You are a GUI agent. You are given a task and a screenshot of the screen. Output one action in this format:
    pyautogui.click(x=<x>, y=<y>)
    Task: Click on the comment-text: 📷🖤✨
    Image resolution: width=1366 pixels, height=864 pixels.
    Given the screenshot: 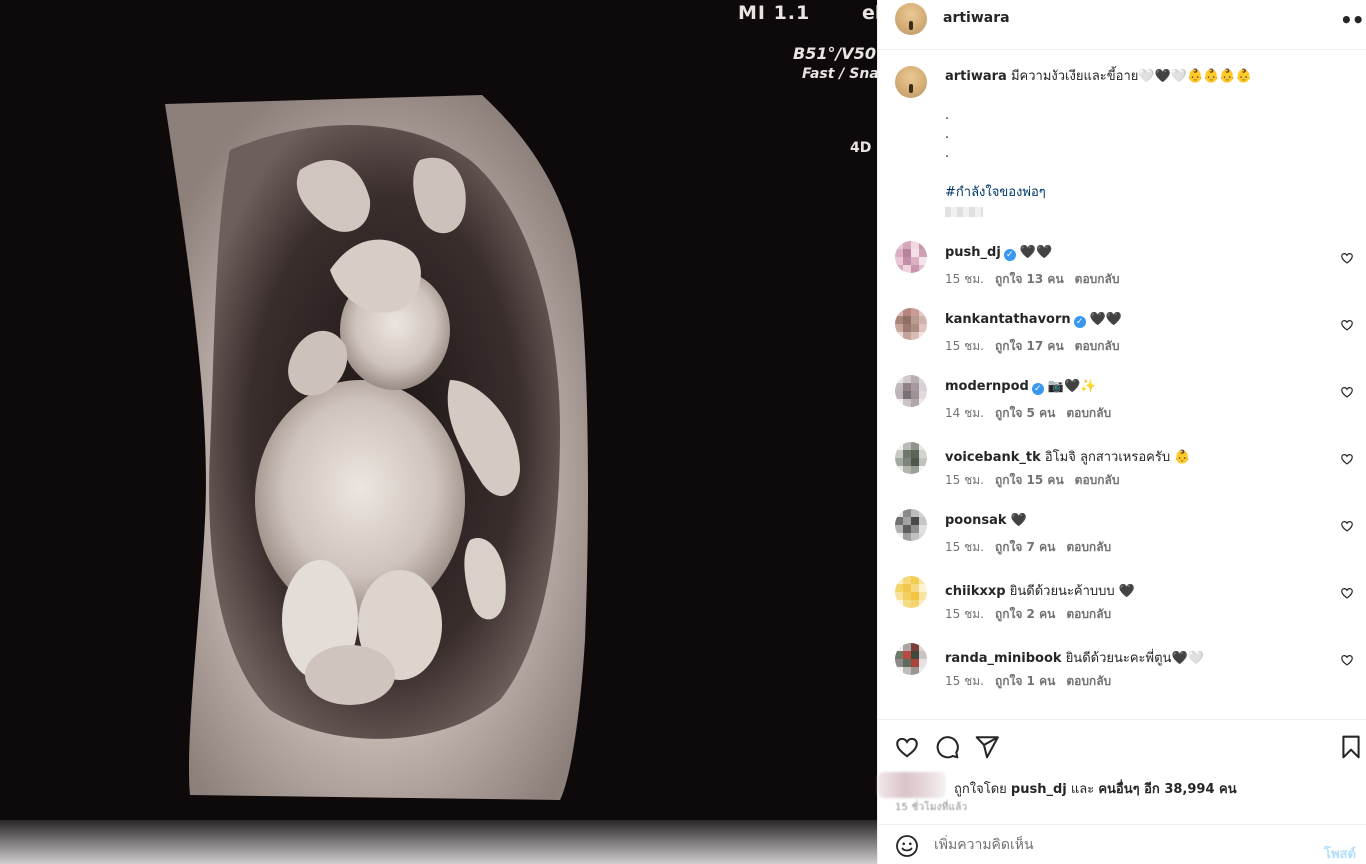 What is the action you would take?
    pyautogui.click(x=1072, y=386)
    